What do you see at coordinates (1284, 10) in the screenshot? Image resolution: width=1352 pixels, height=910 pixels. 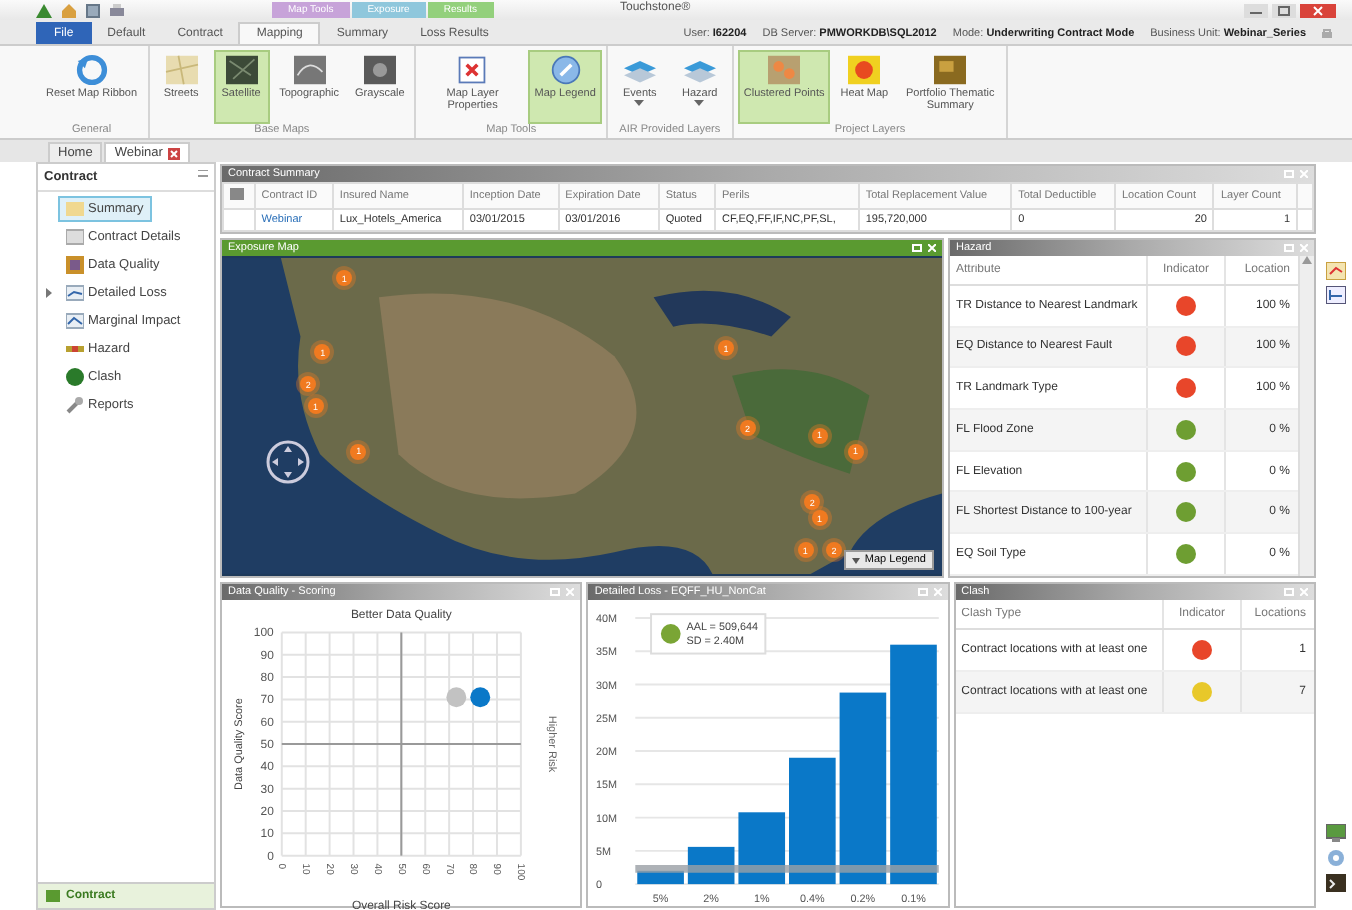 I see `maximize-button` at bounding box center [1284, 10].